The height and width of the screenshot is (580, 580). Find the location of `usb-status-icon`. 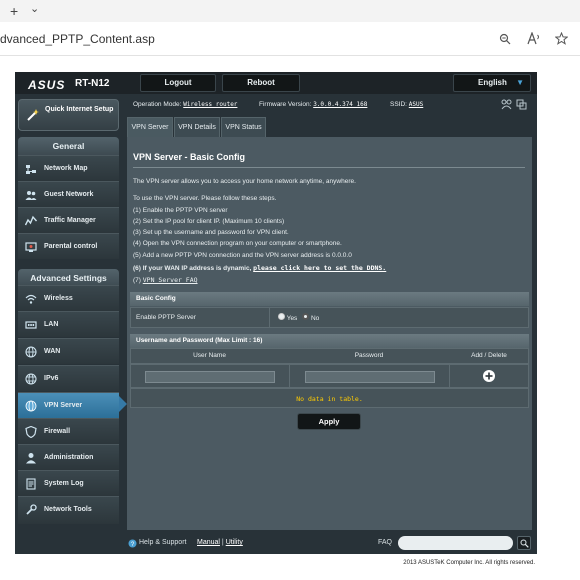

usb-status-icon is located at coordinates (506, 104).